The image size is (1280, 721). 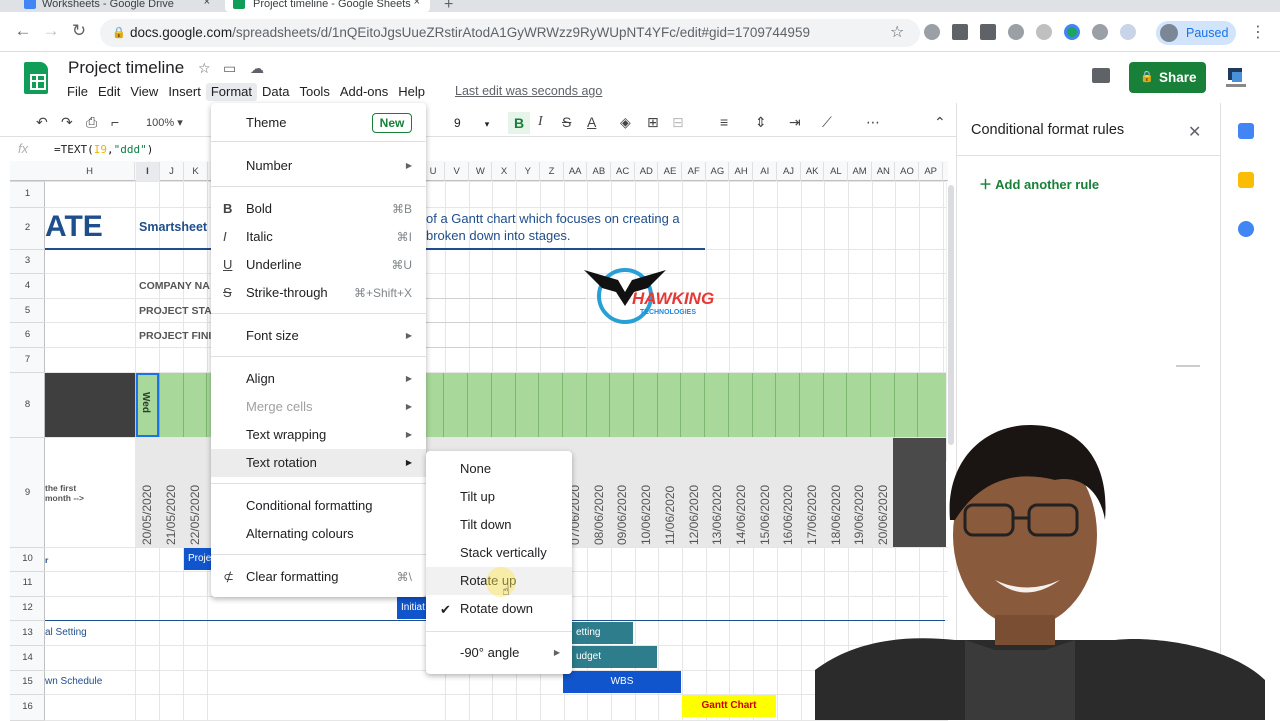 What do you see at coordinates (614, 657) in the screenshot?
I see `gantt-bar-budget: udget` at bounding box center [614, 657].